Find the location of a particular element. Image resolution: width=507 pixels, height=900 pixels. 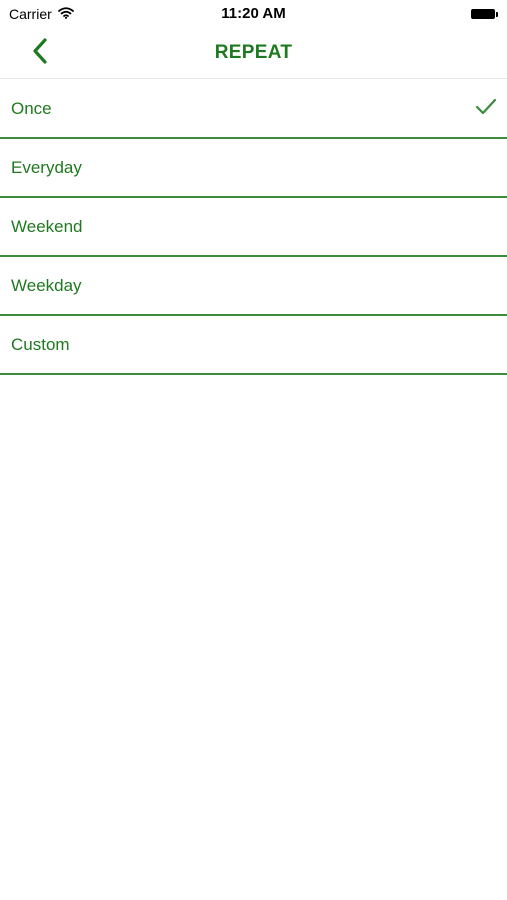

option-custom: Custom is located at coordinates (253, 345).